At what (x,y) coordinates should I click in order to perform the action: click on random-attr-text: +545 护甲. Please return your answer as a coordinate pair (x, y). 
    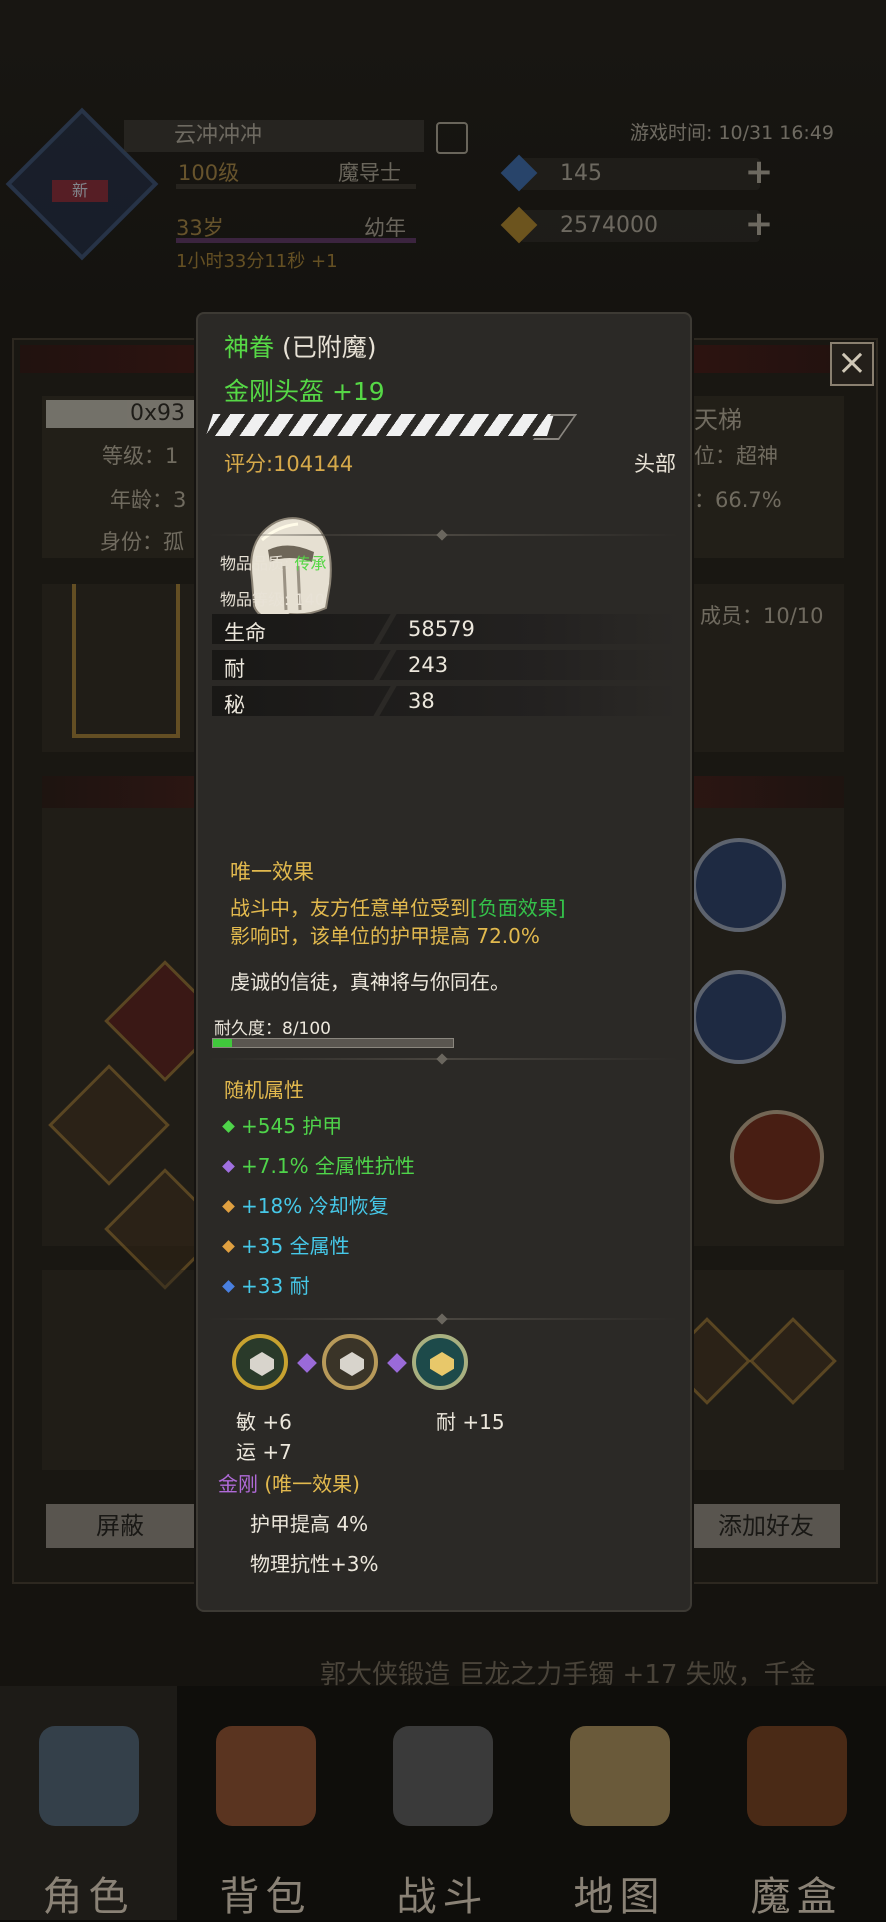
    Looking at the image, I should click on (292, 1126).